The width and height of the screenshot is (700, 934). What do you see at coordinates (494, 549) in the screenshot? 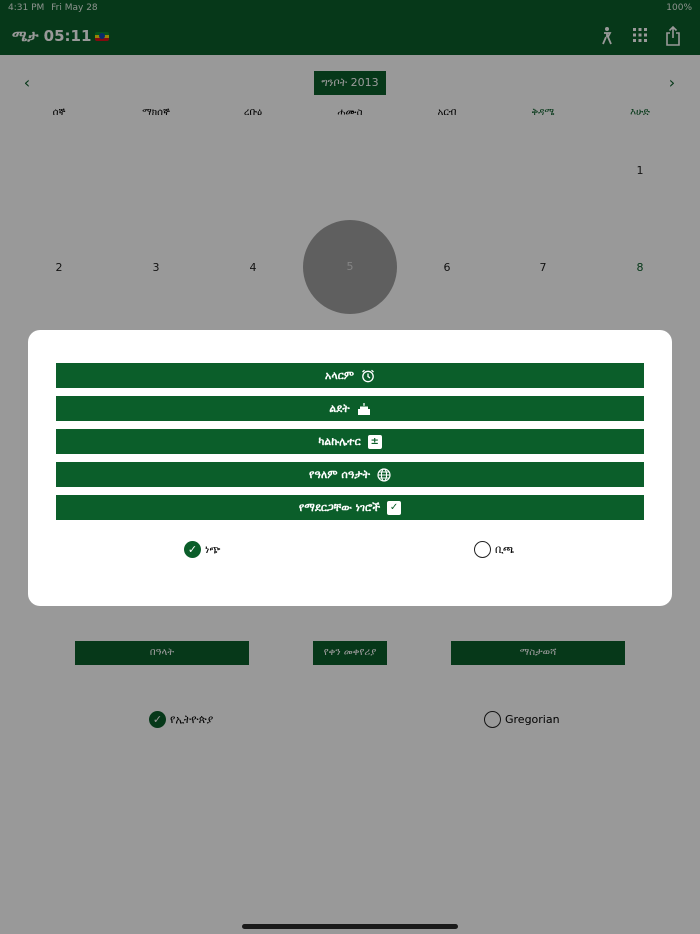
I see `yellow-theme-radio: ቢጫ` at bounding box center [494, 549].